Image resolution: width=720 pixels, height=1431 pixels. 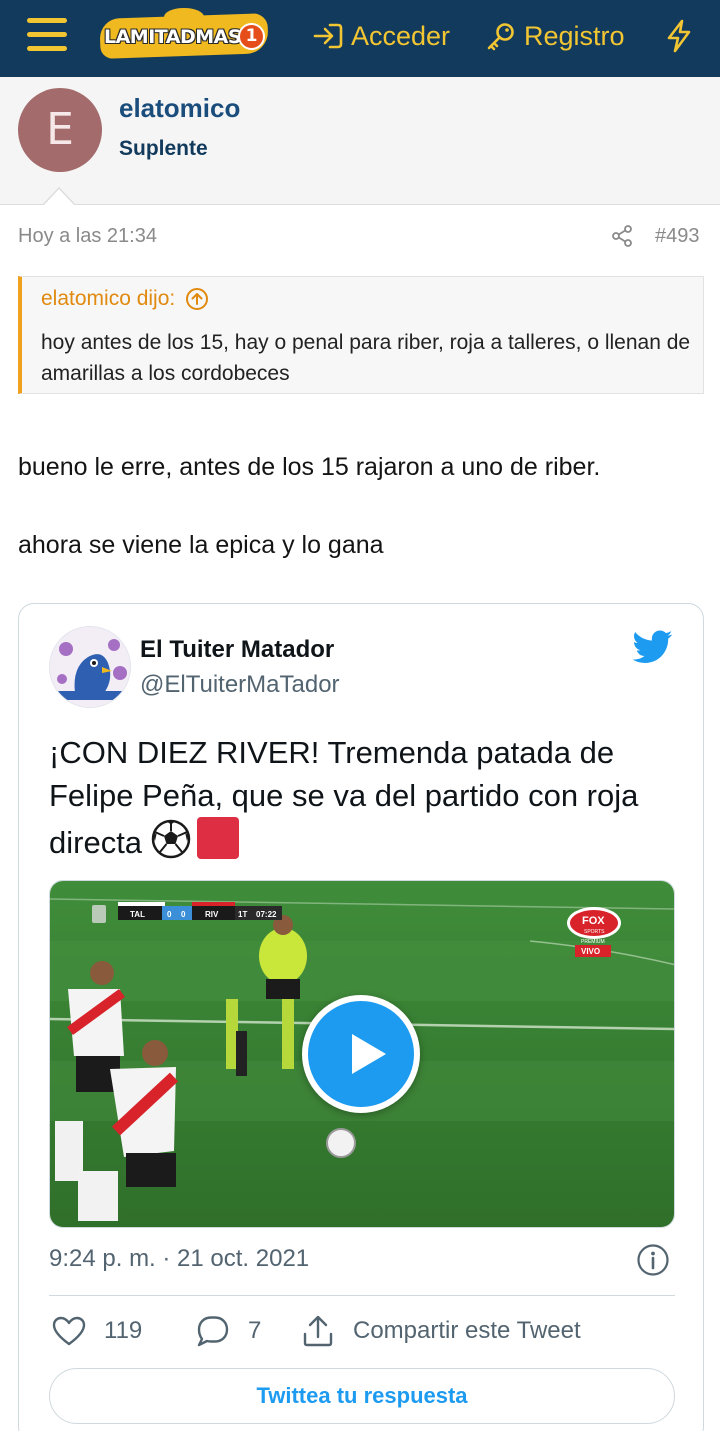 What do you see at coordinates (240, 685) in the screenshot?
I see `tweet-author-handle: @ElTuiterMaTador` at bounding box center [240, 685].